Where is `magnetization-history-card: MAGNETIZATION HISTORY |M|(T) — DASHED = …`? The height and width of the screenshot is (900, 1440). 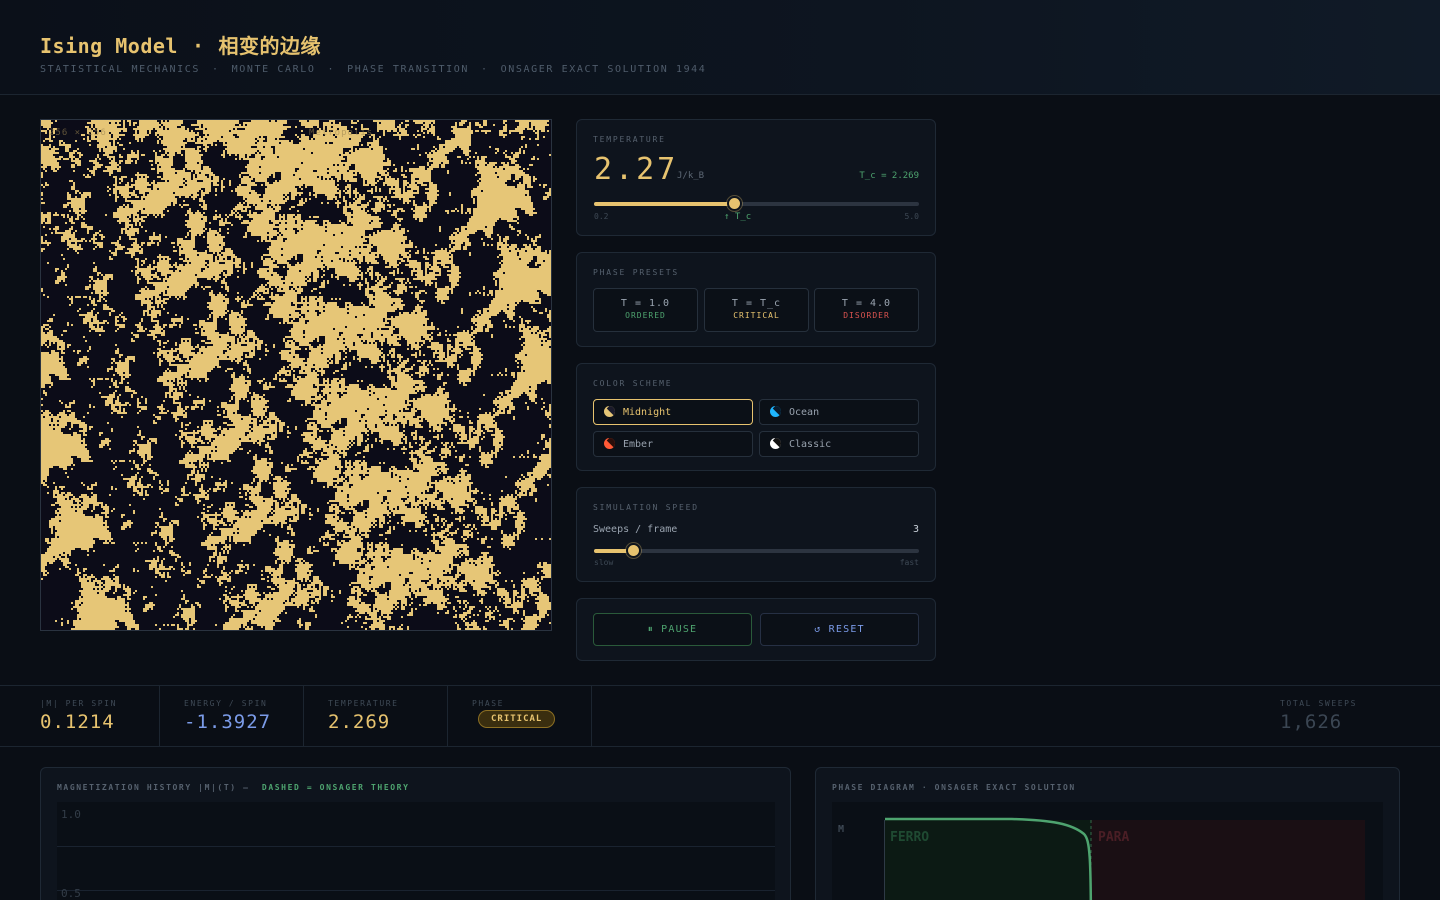 magnetization-history-card: MAGNETIZATION HISTORY |M|(T) — DASHED = … is located at coordinates (415, 833).